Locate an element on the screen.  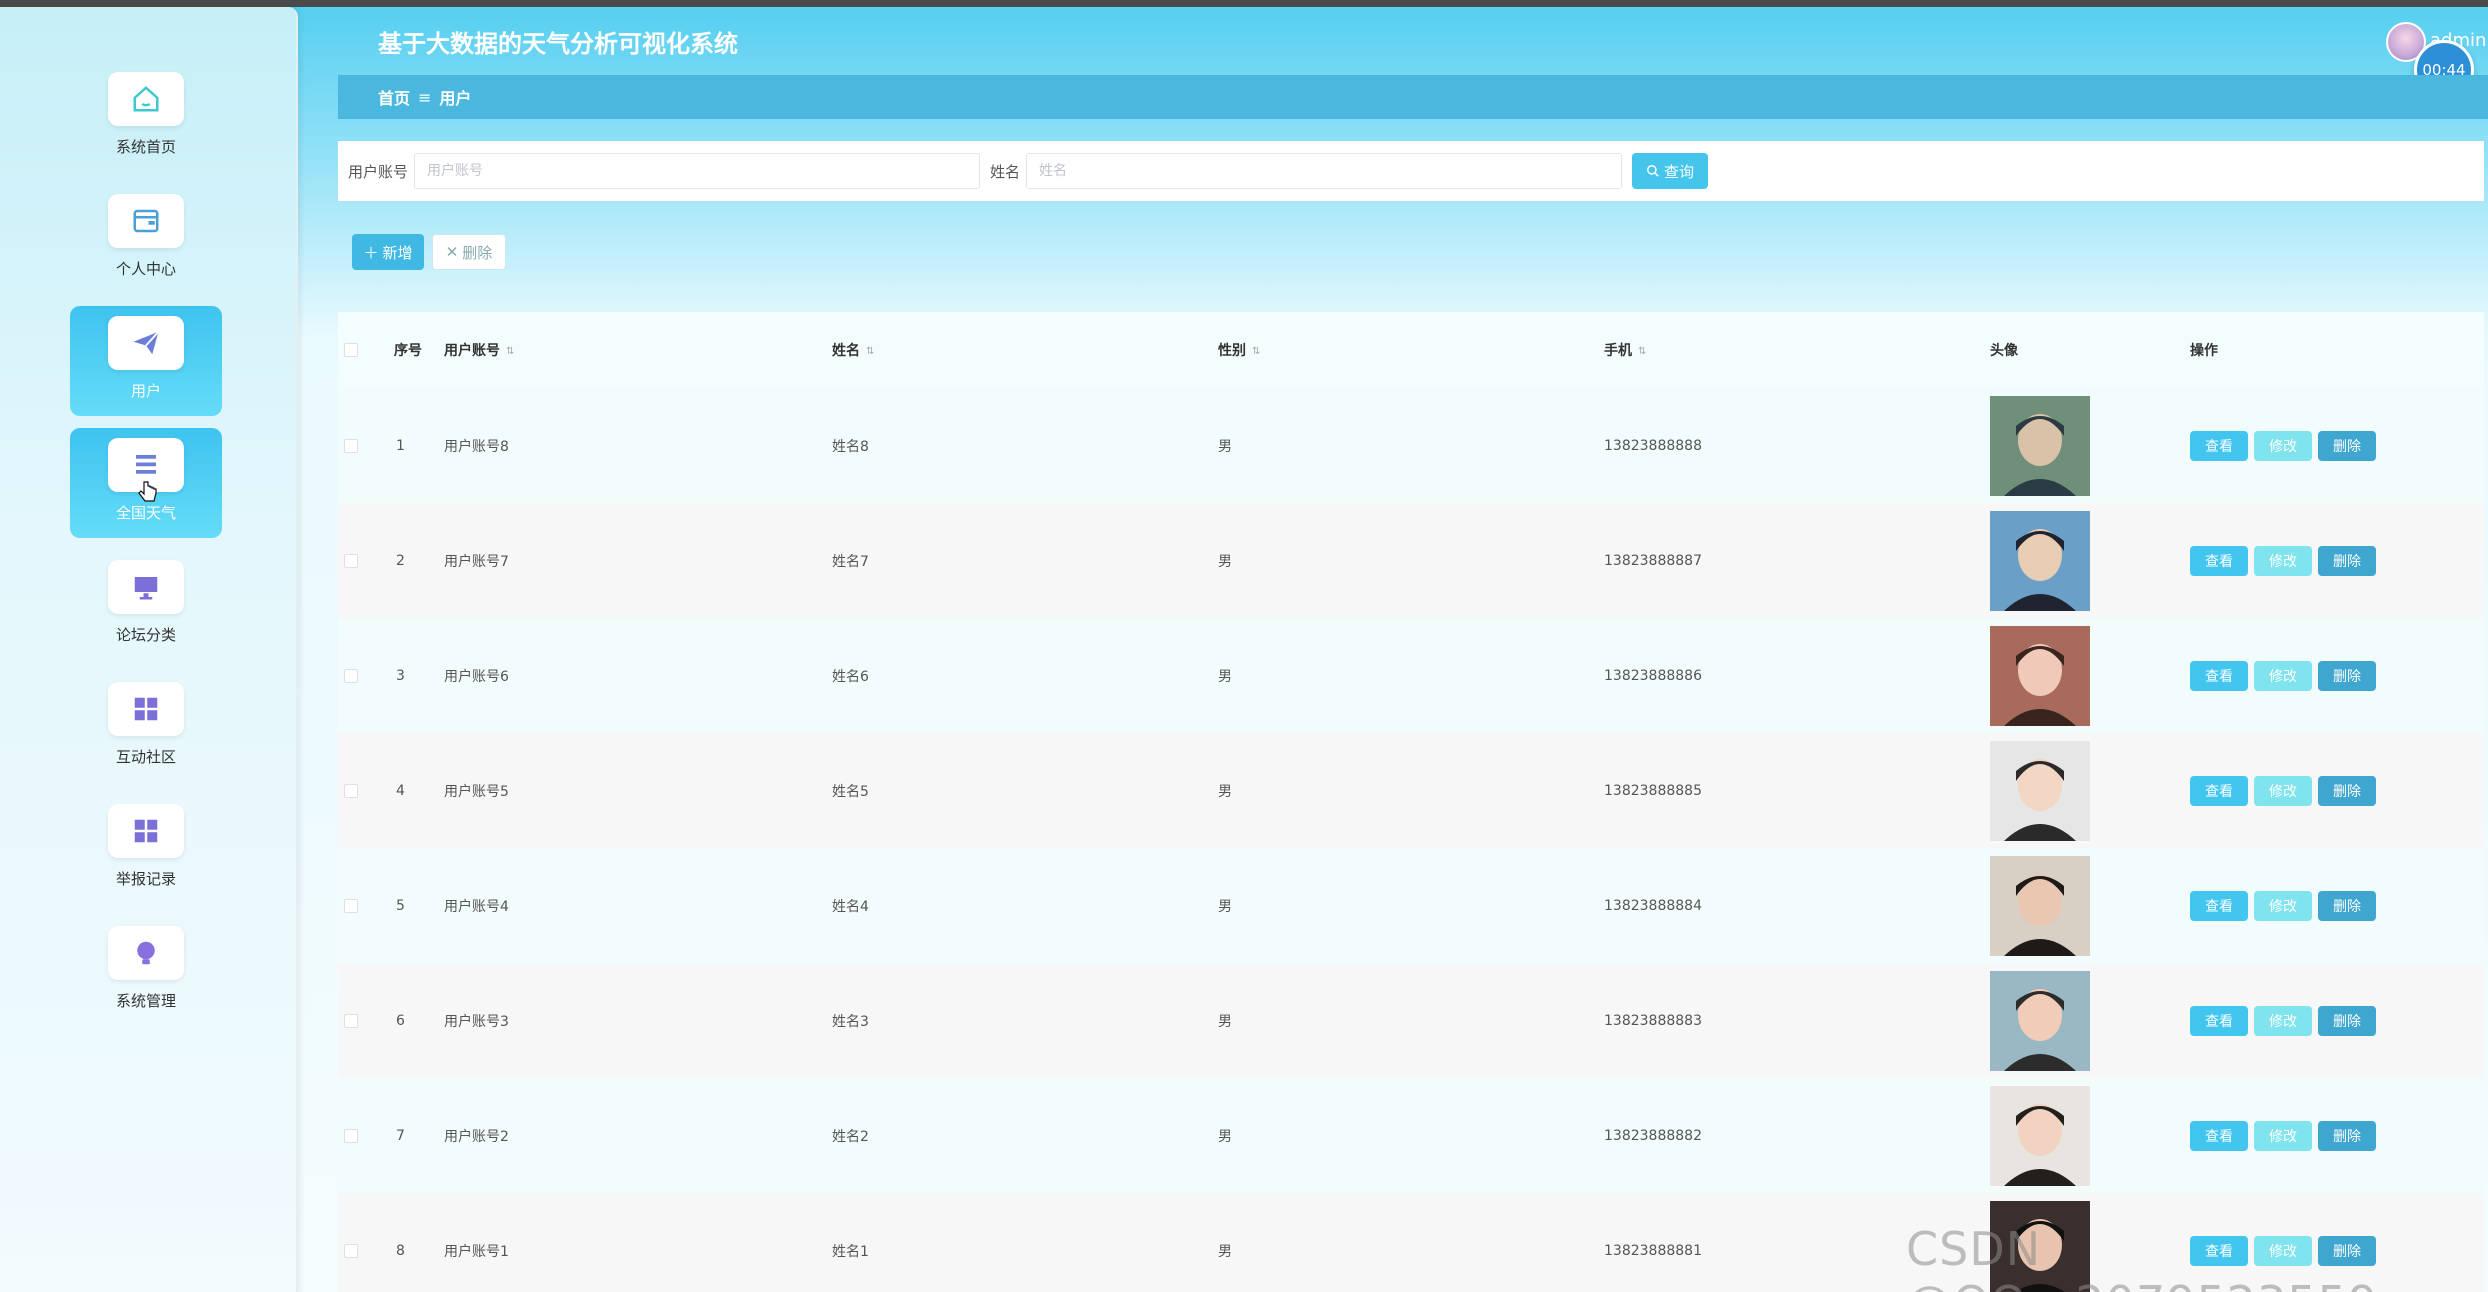
table-row: 1 用户账号8 姓名8 男 13823888888 查看 修改 删除 is located at coordinates (1411, 445).